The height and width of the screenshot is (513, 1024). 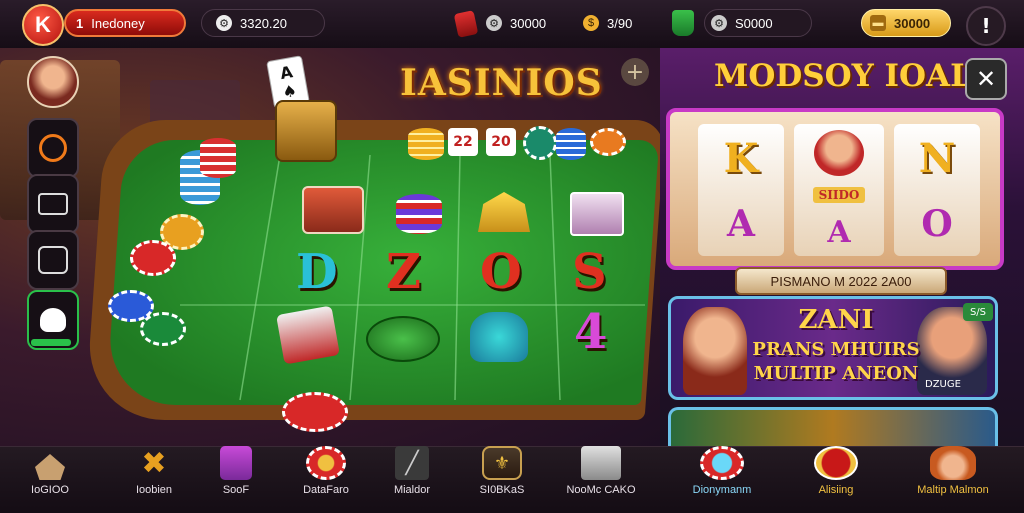 What do you see at coordinates (741, 158) in the screenshot?
I see `reel-symbol: K` at bounding box center [741, 158].